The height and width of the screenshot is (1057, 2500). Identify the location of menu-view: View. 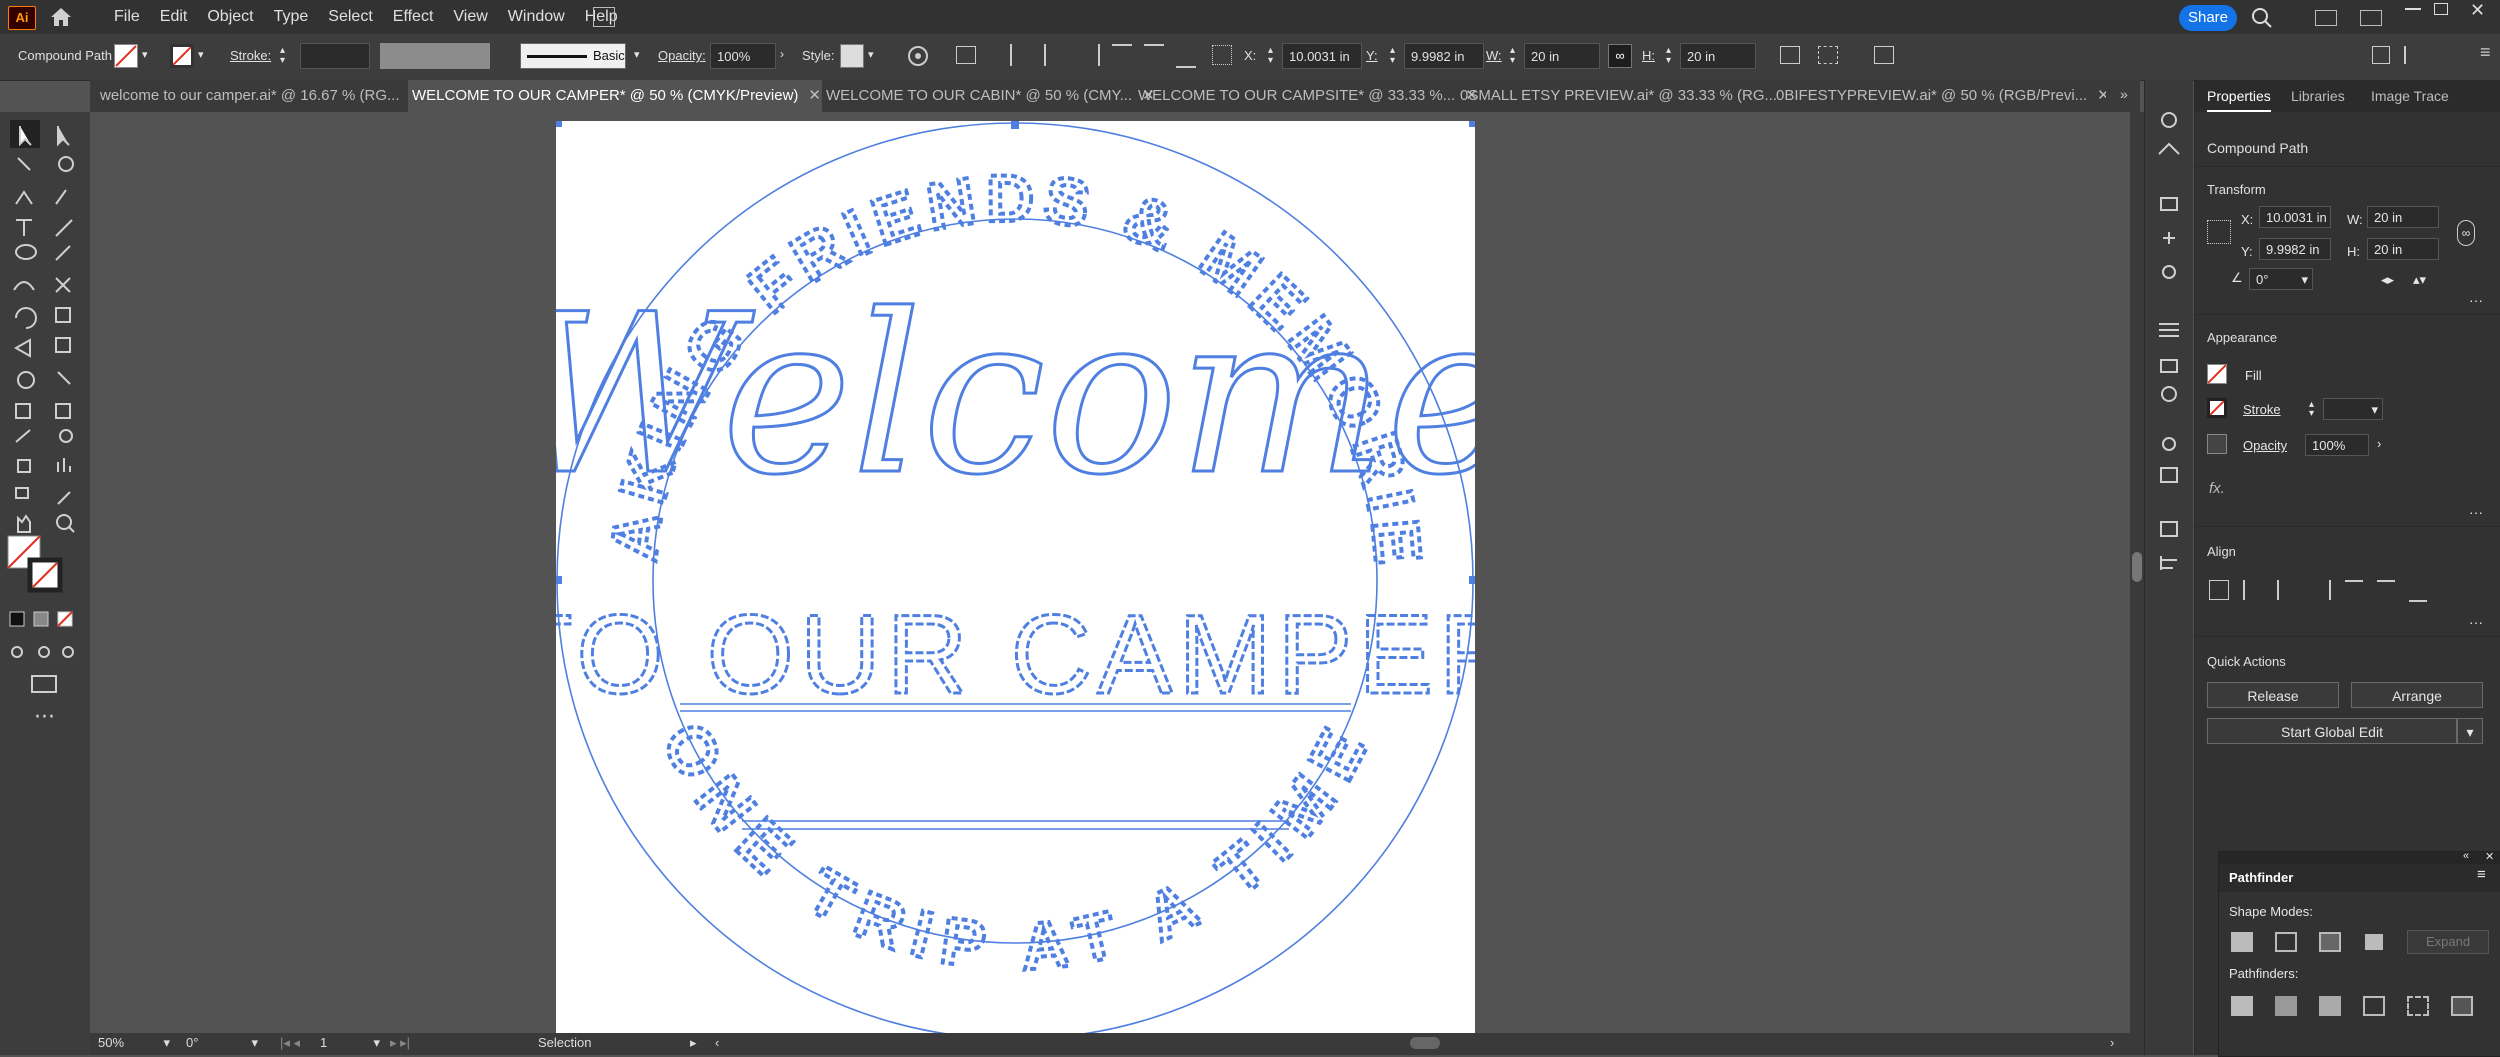
(470, 17).